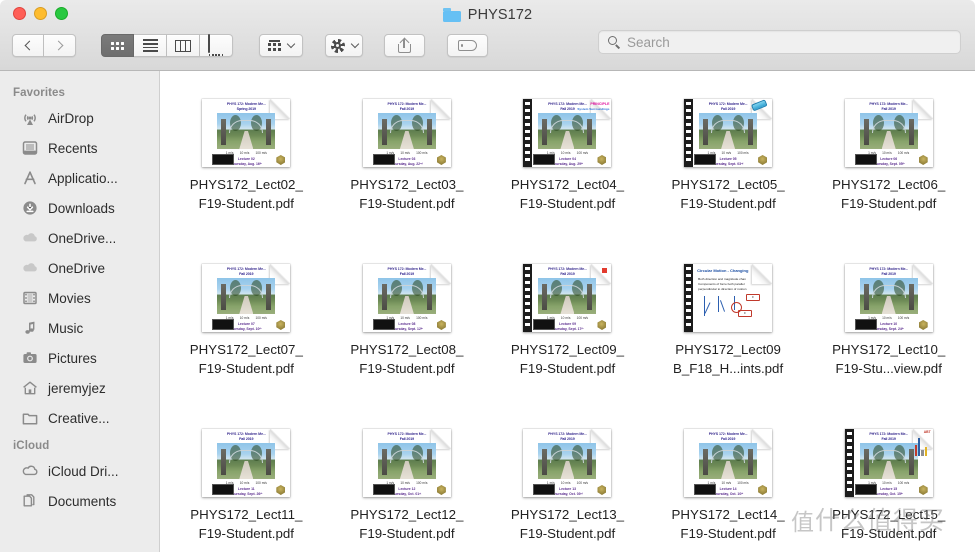  Describe the element at coordinates (30, 178) in the screenshot. I see `applications-icon` at that location.